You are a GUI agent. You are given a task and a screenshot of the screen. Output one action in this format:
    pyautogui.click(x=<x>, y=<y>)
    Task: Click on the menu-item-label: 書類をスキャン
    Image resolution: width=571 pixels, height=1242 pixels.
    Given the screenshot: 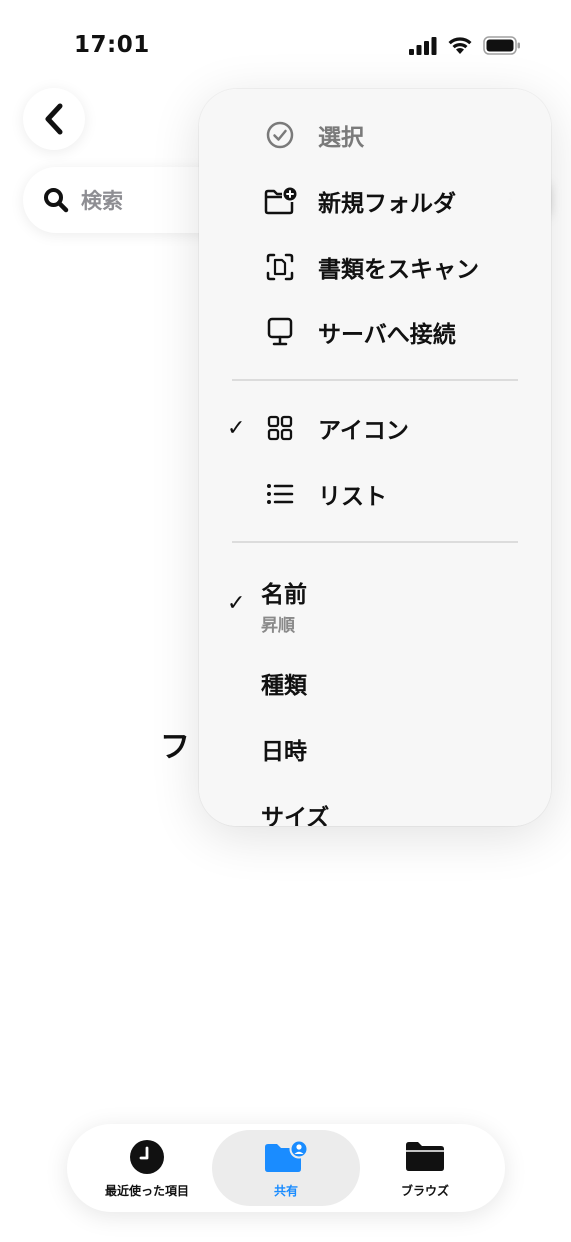 What is the action you would take?
    pyautogui.click(x=398, y=270)
    